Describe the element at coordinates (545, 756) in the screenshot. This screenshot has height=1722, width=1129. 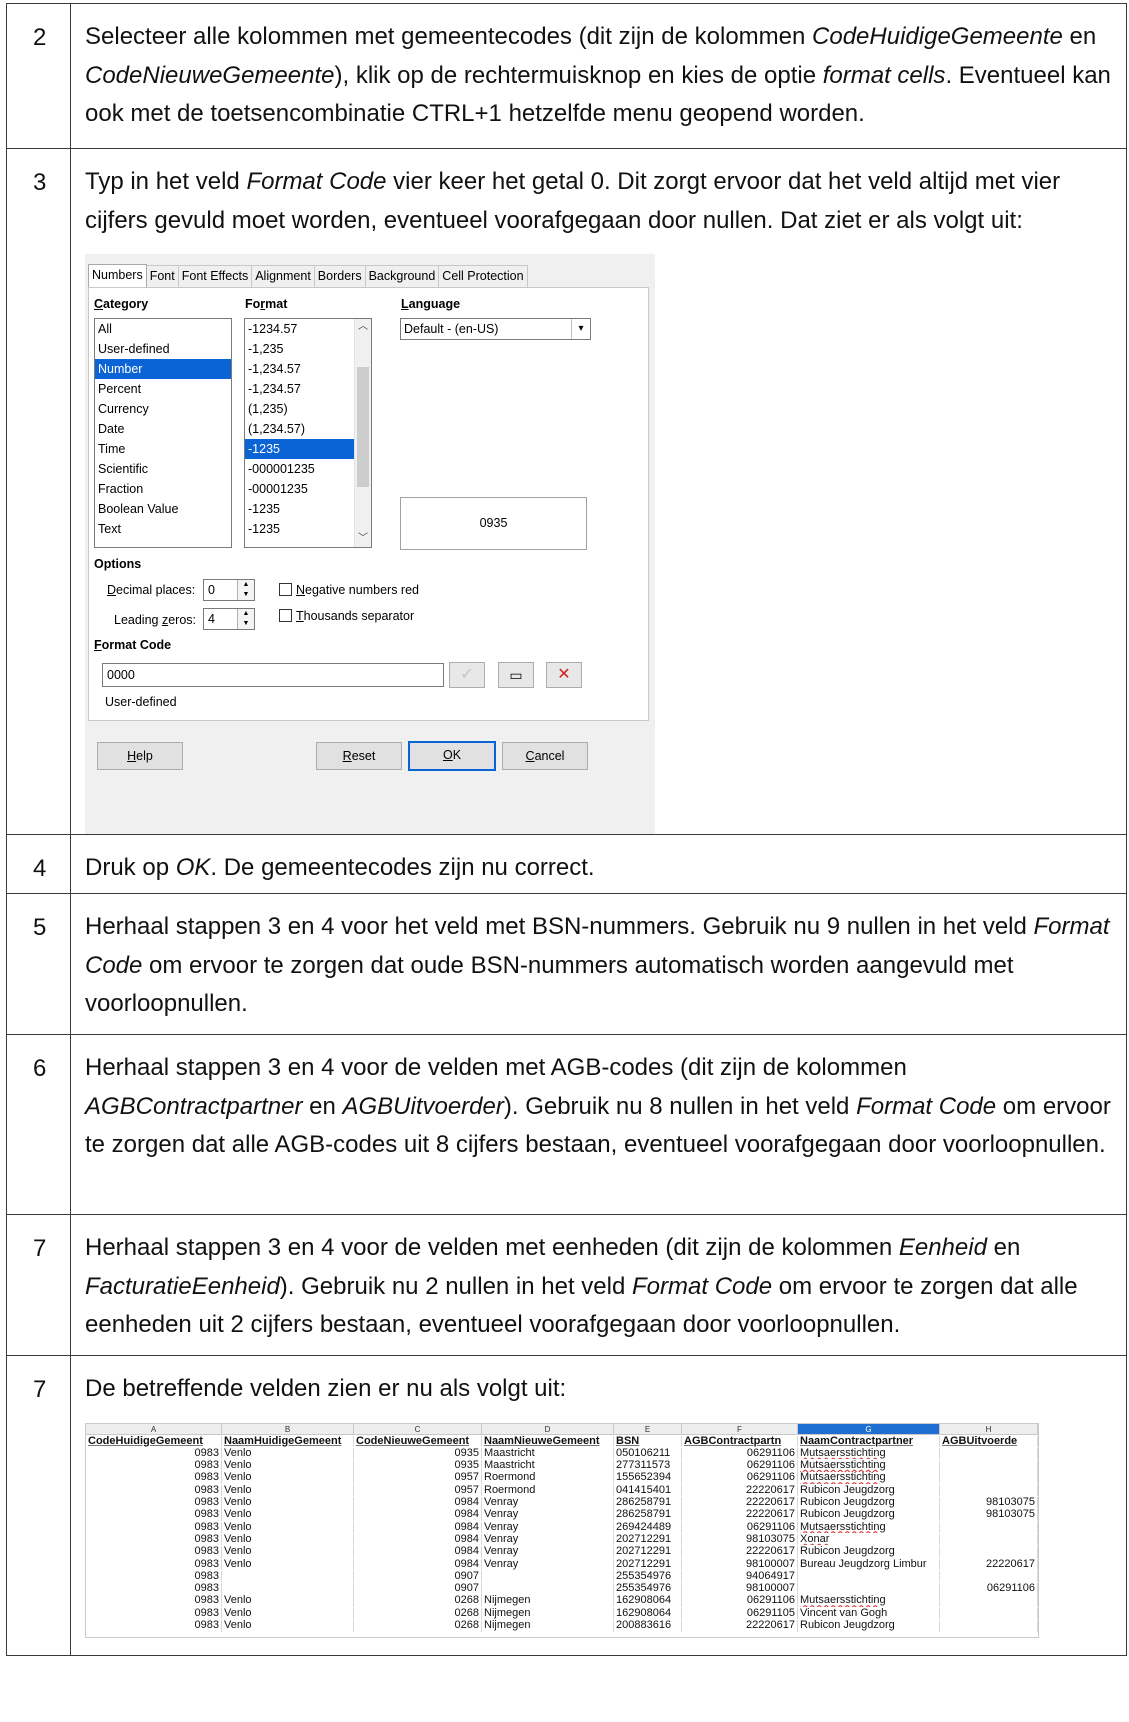
I see `cancel-button: Cancel` at that location.